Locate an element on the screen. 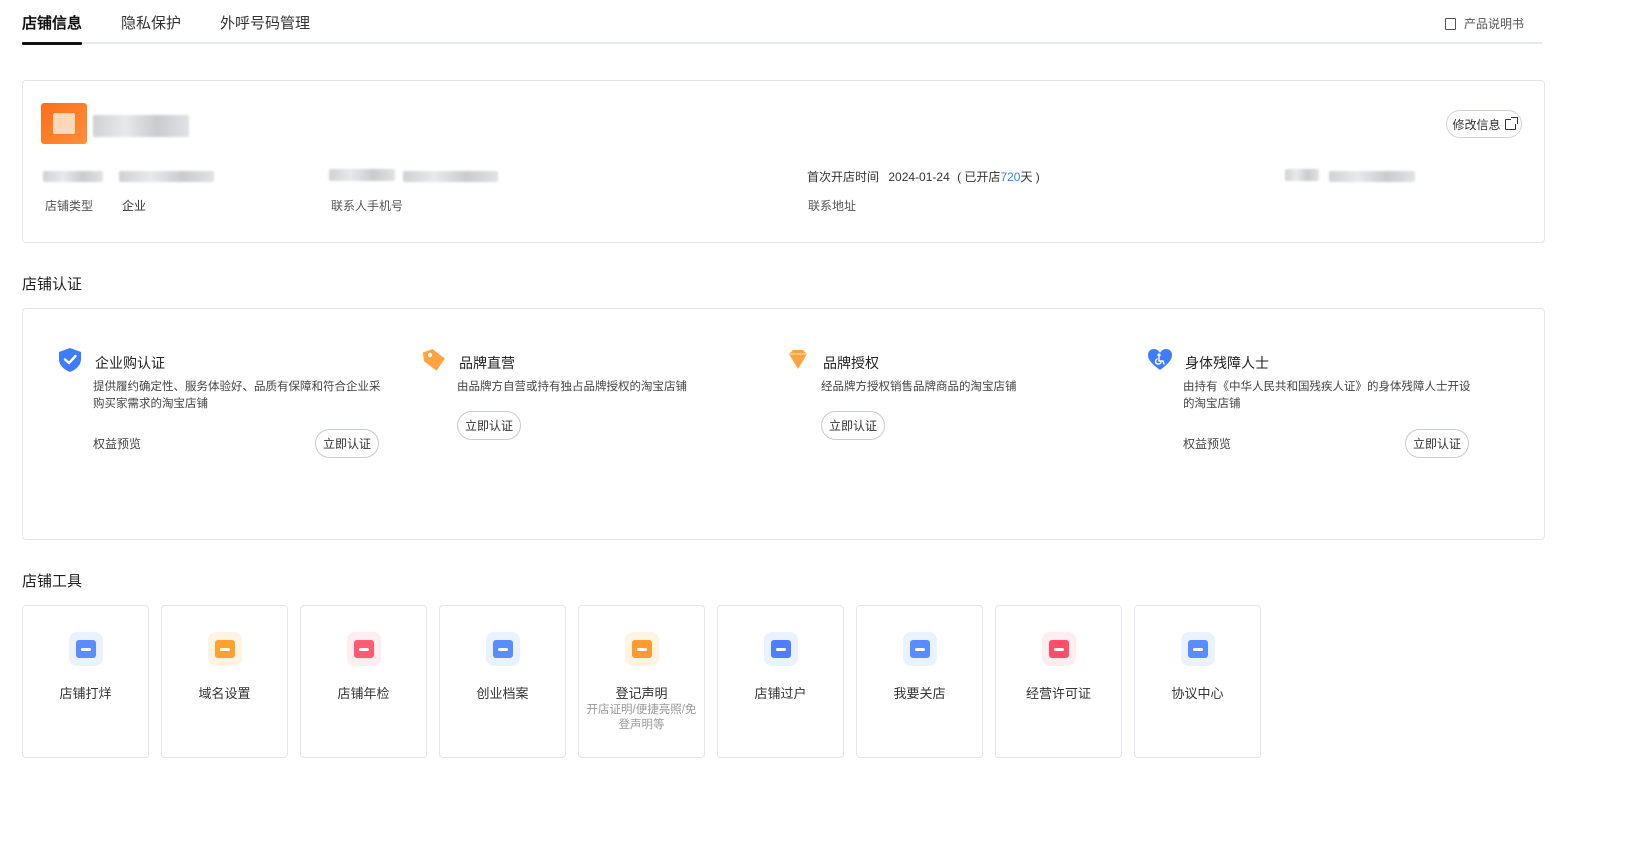  tool-label: 经营许可证 is located at coordinates (1058, 693).